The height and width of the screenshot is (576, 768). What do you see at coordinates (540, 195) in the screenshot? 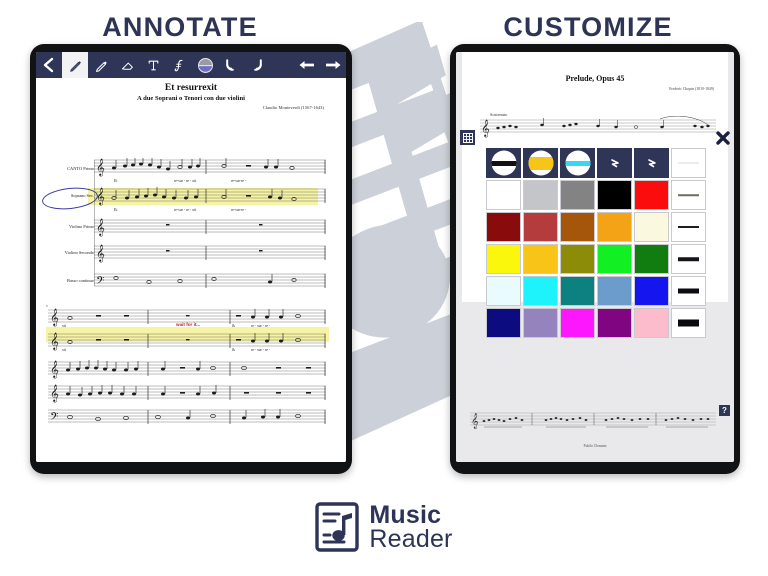
I see `palette-swatch-r2-c2` at bounding box center [540, 195].